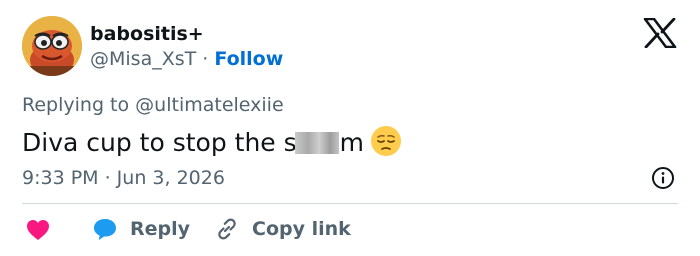 The width and height of the screenshot is (700, 256). Describe the element at coordinates (159, 142) in the screenshot. I see `tweet-text-start: Diva cup to stop the s` at that location.